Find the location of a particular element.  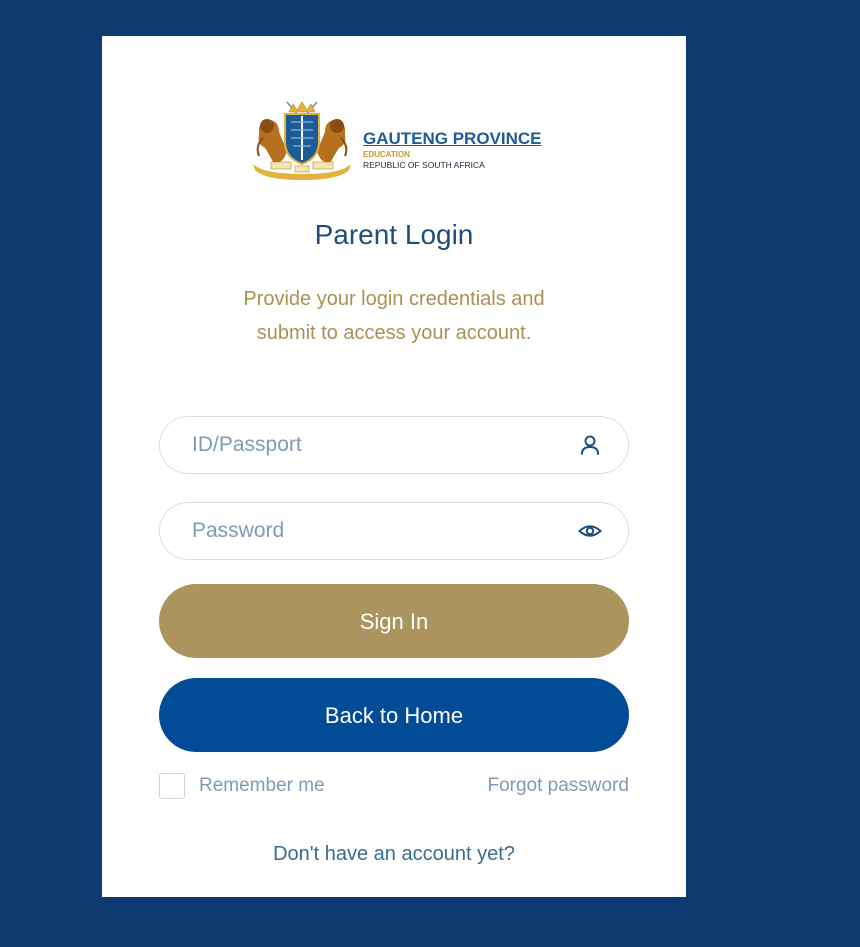

logo-country: REPUBLIC OF SOUTH AFRICA is located at coordinates (424, 165).